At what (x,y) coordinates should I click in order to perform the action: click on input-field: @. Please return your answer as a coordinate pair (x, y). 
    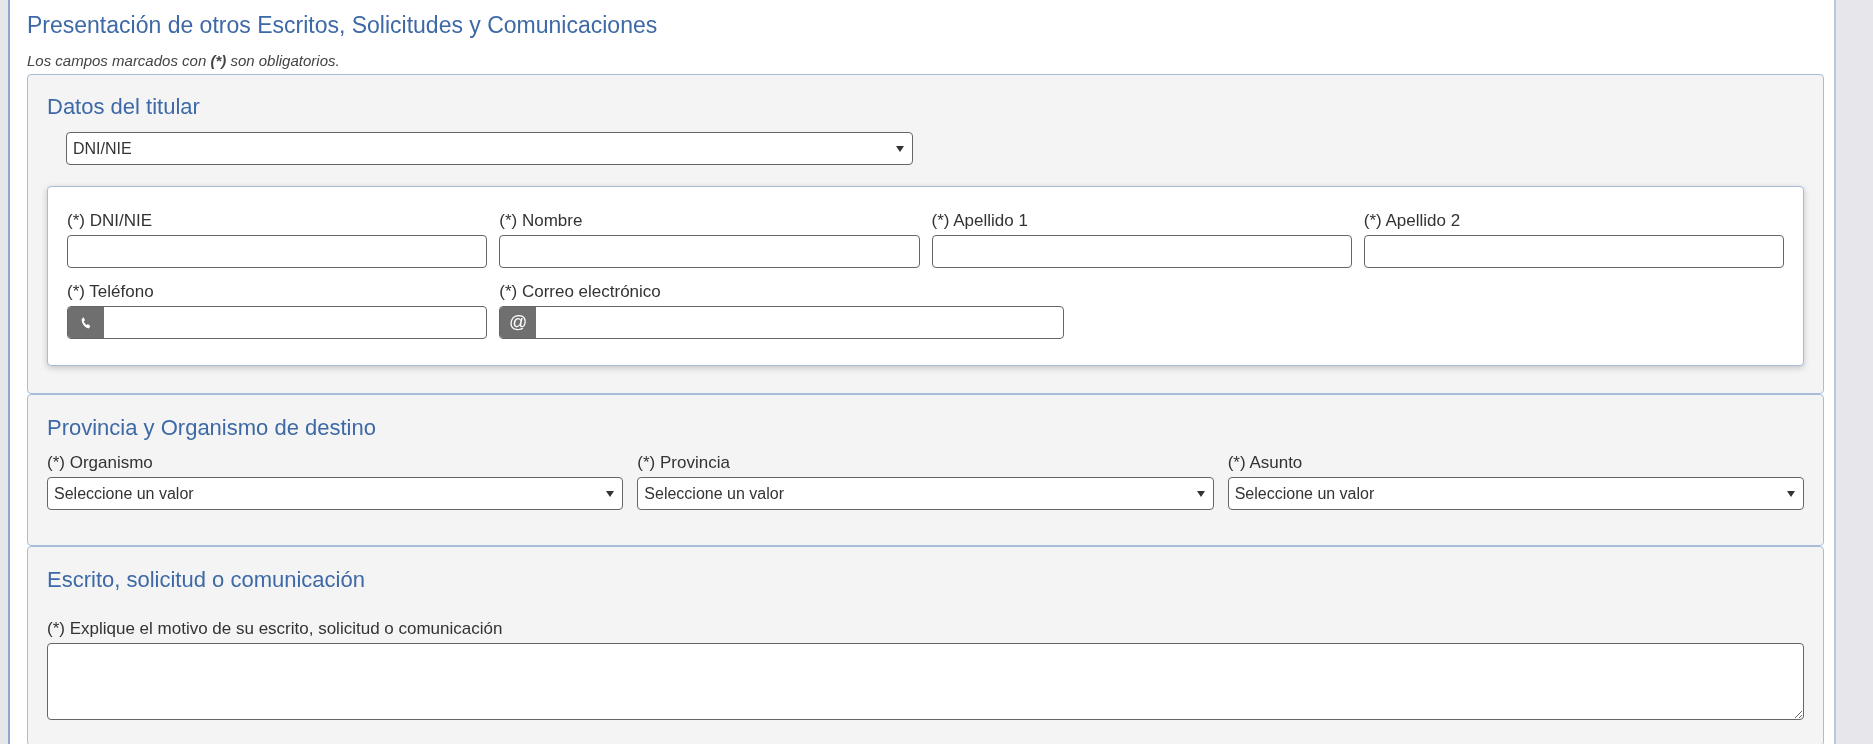
    Looking at the image, I should click on (781, 322).